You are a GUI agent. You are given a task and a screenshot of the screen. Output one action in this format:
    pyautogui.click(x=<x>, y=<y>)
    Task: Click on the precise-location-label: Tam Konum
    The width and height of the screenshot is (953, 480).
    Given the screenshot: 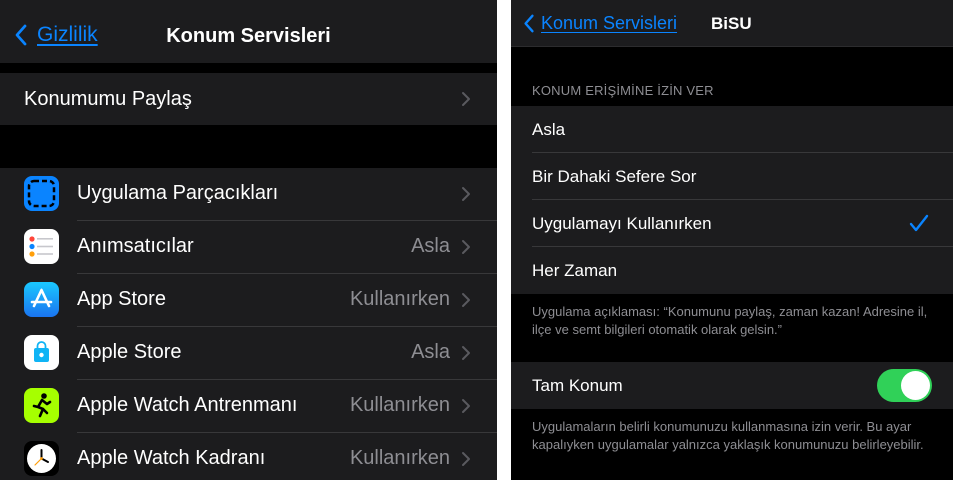 What is the action you would take?
    pyautogui.click(x=577, y=385)
    